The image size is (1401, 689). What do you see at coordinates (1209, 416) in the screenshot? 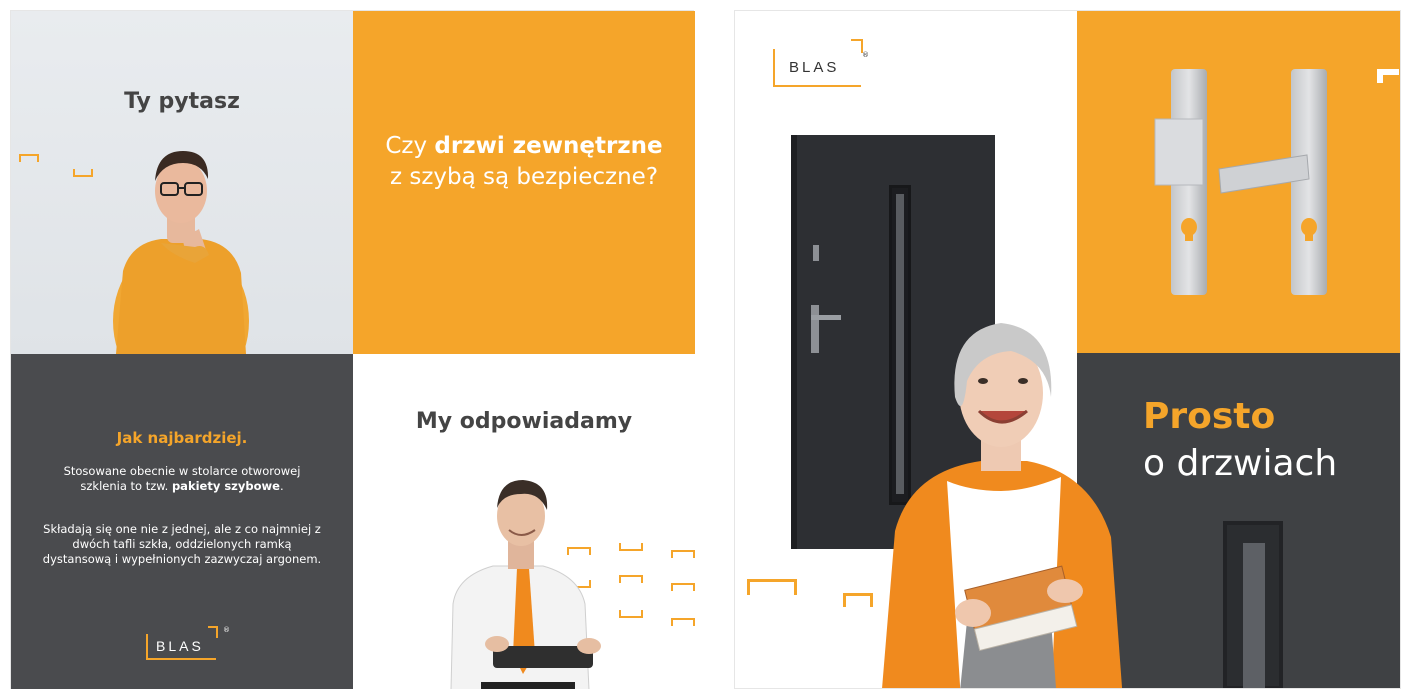
I see `headline-bold: Prosto` at bounding box center [1209, 416].